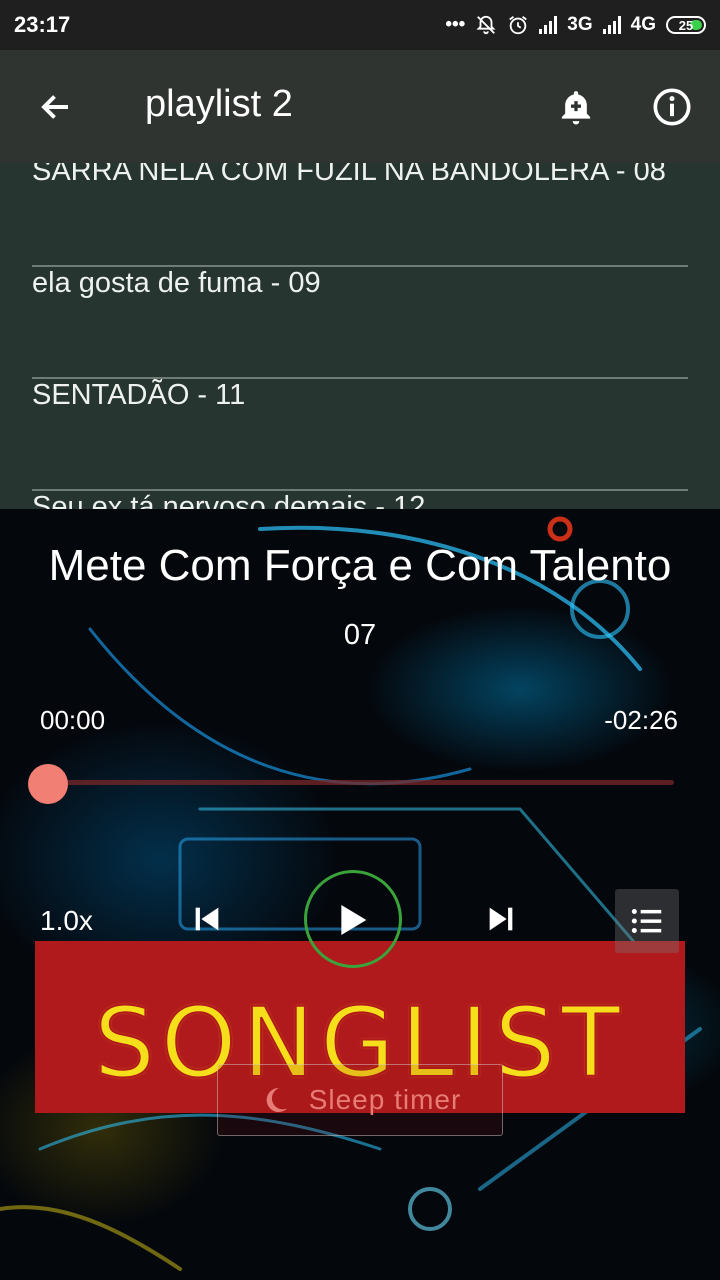  I want to click on status-bar: 23:17 ••• 3G 4G 25, so click(360, 25).